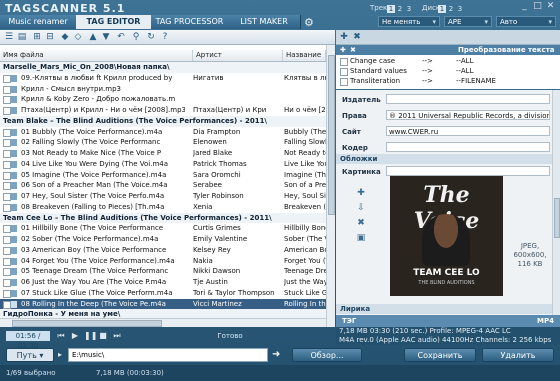 The width and height of the screenshot is (560, 381). I want to click on track-num-1: 1, so click(391, 9).